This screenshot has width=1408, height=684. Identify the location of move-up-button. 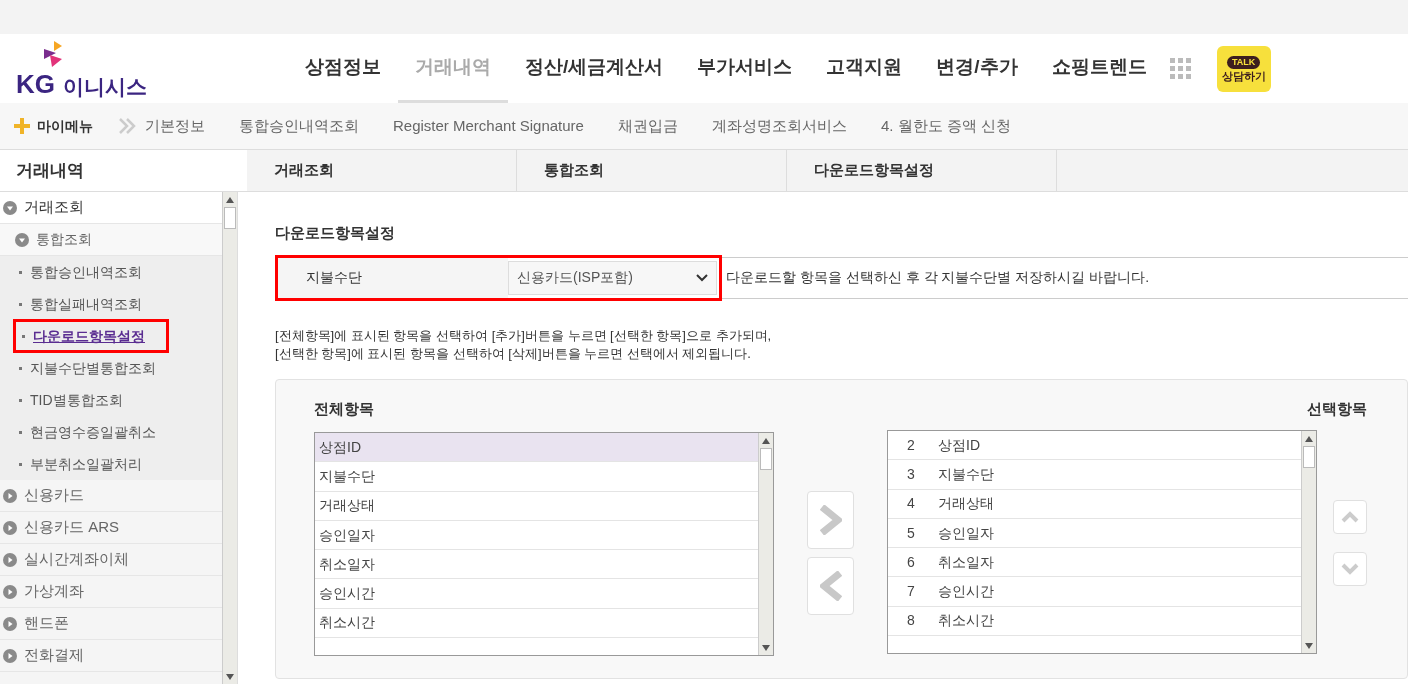
(1350, 517).